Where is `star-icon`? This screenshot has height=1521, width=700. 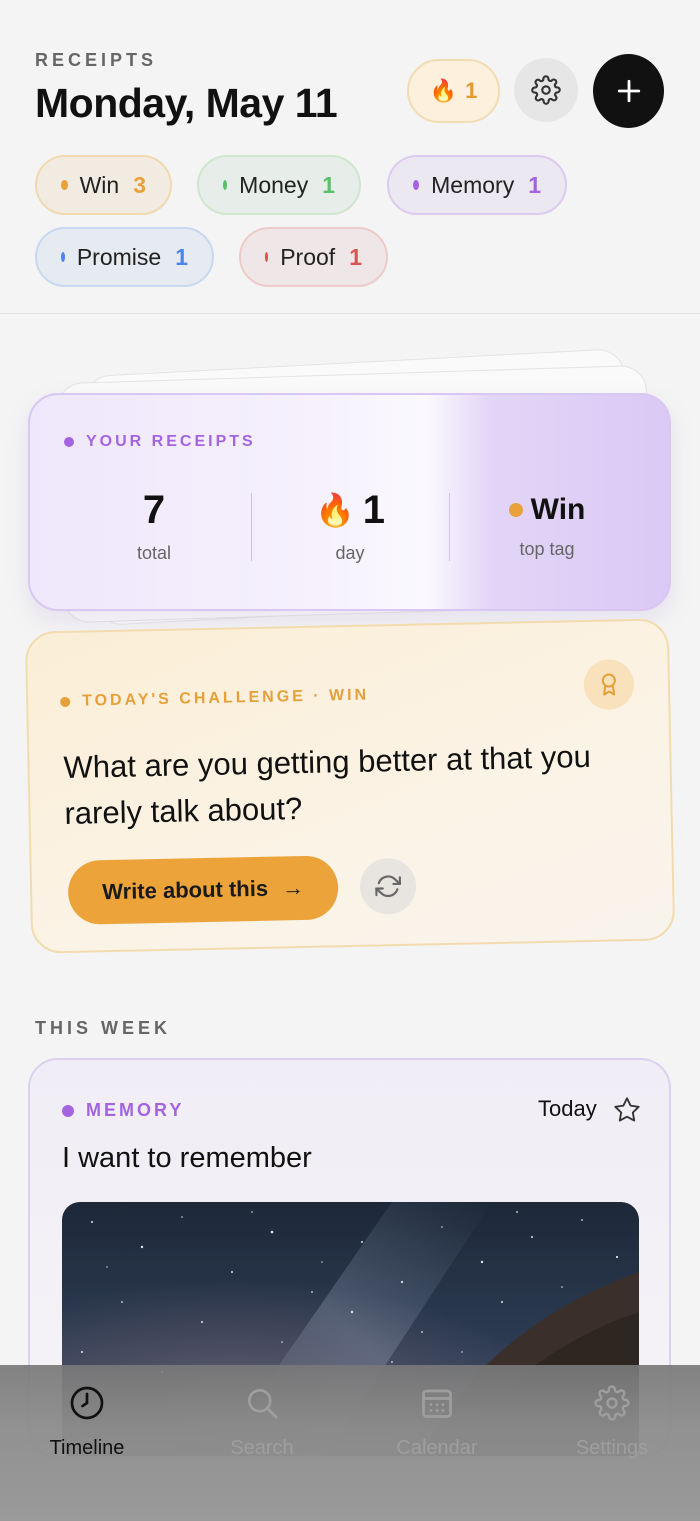 star-icon is located at coordinates (627, 1109).